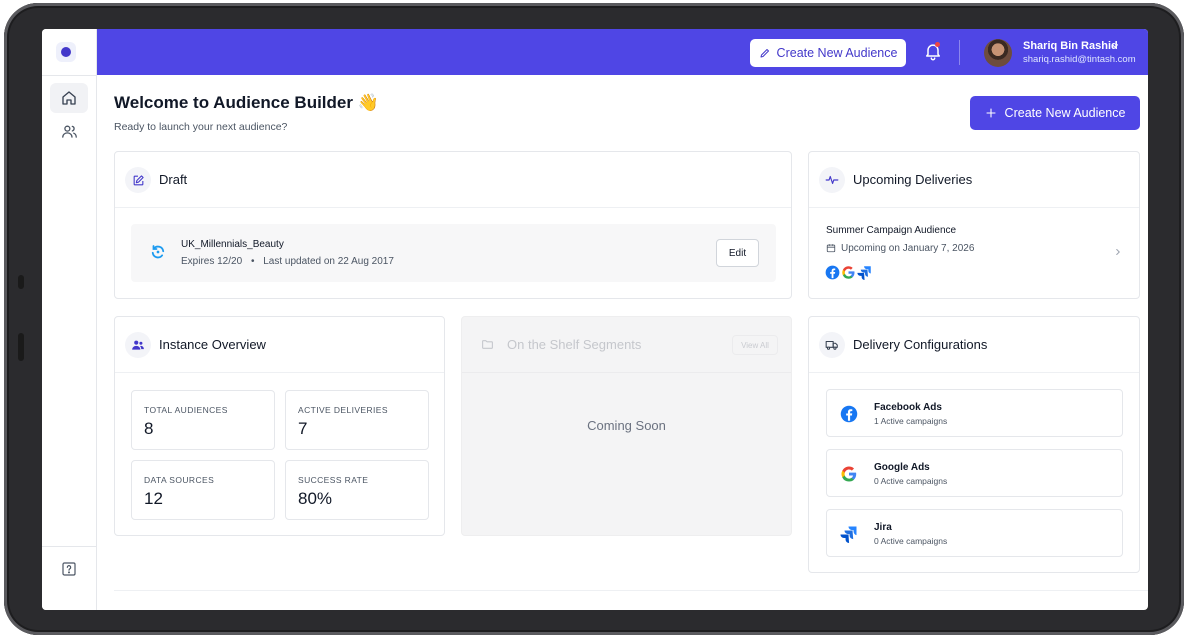  Describe the element at coordinates (158, 252) in the screenshot. I see `sync-icon` at that location.